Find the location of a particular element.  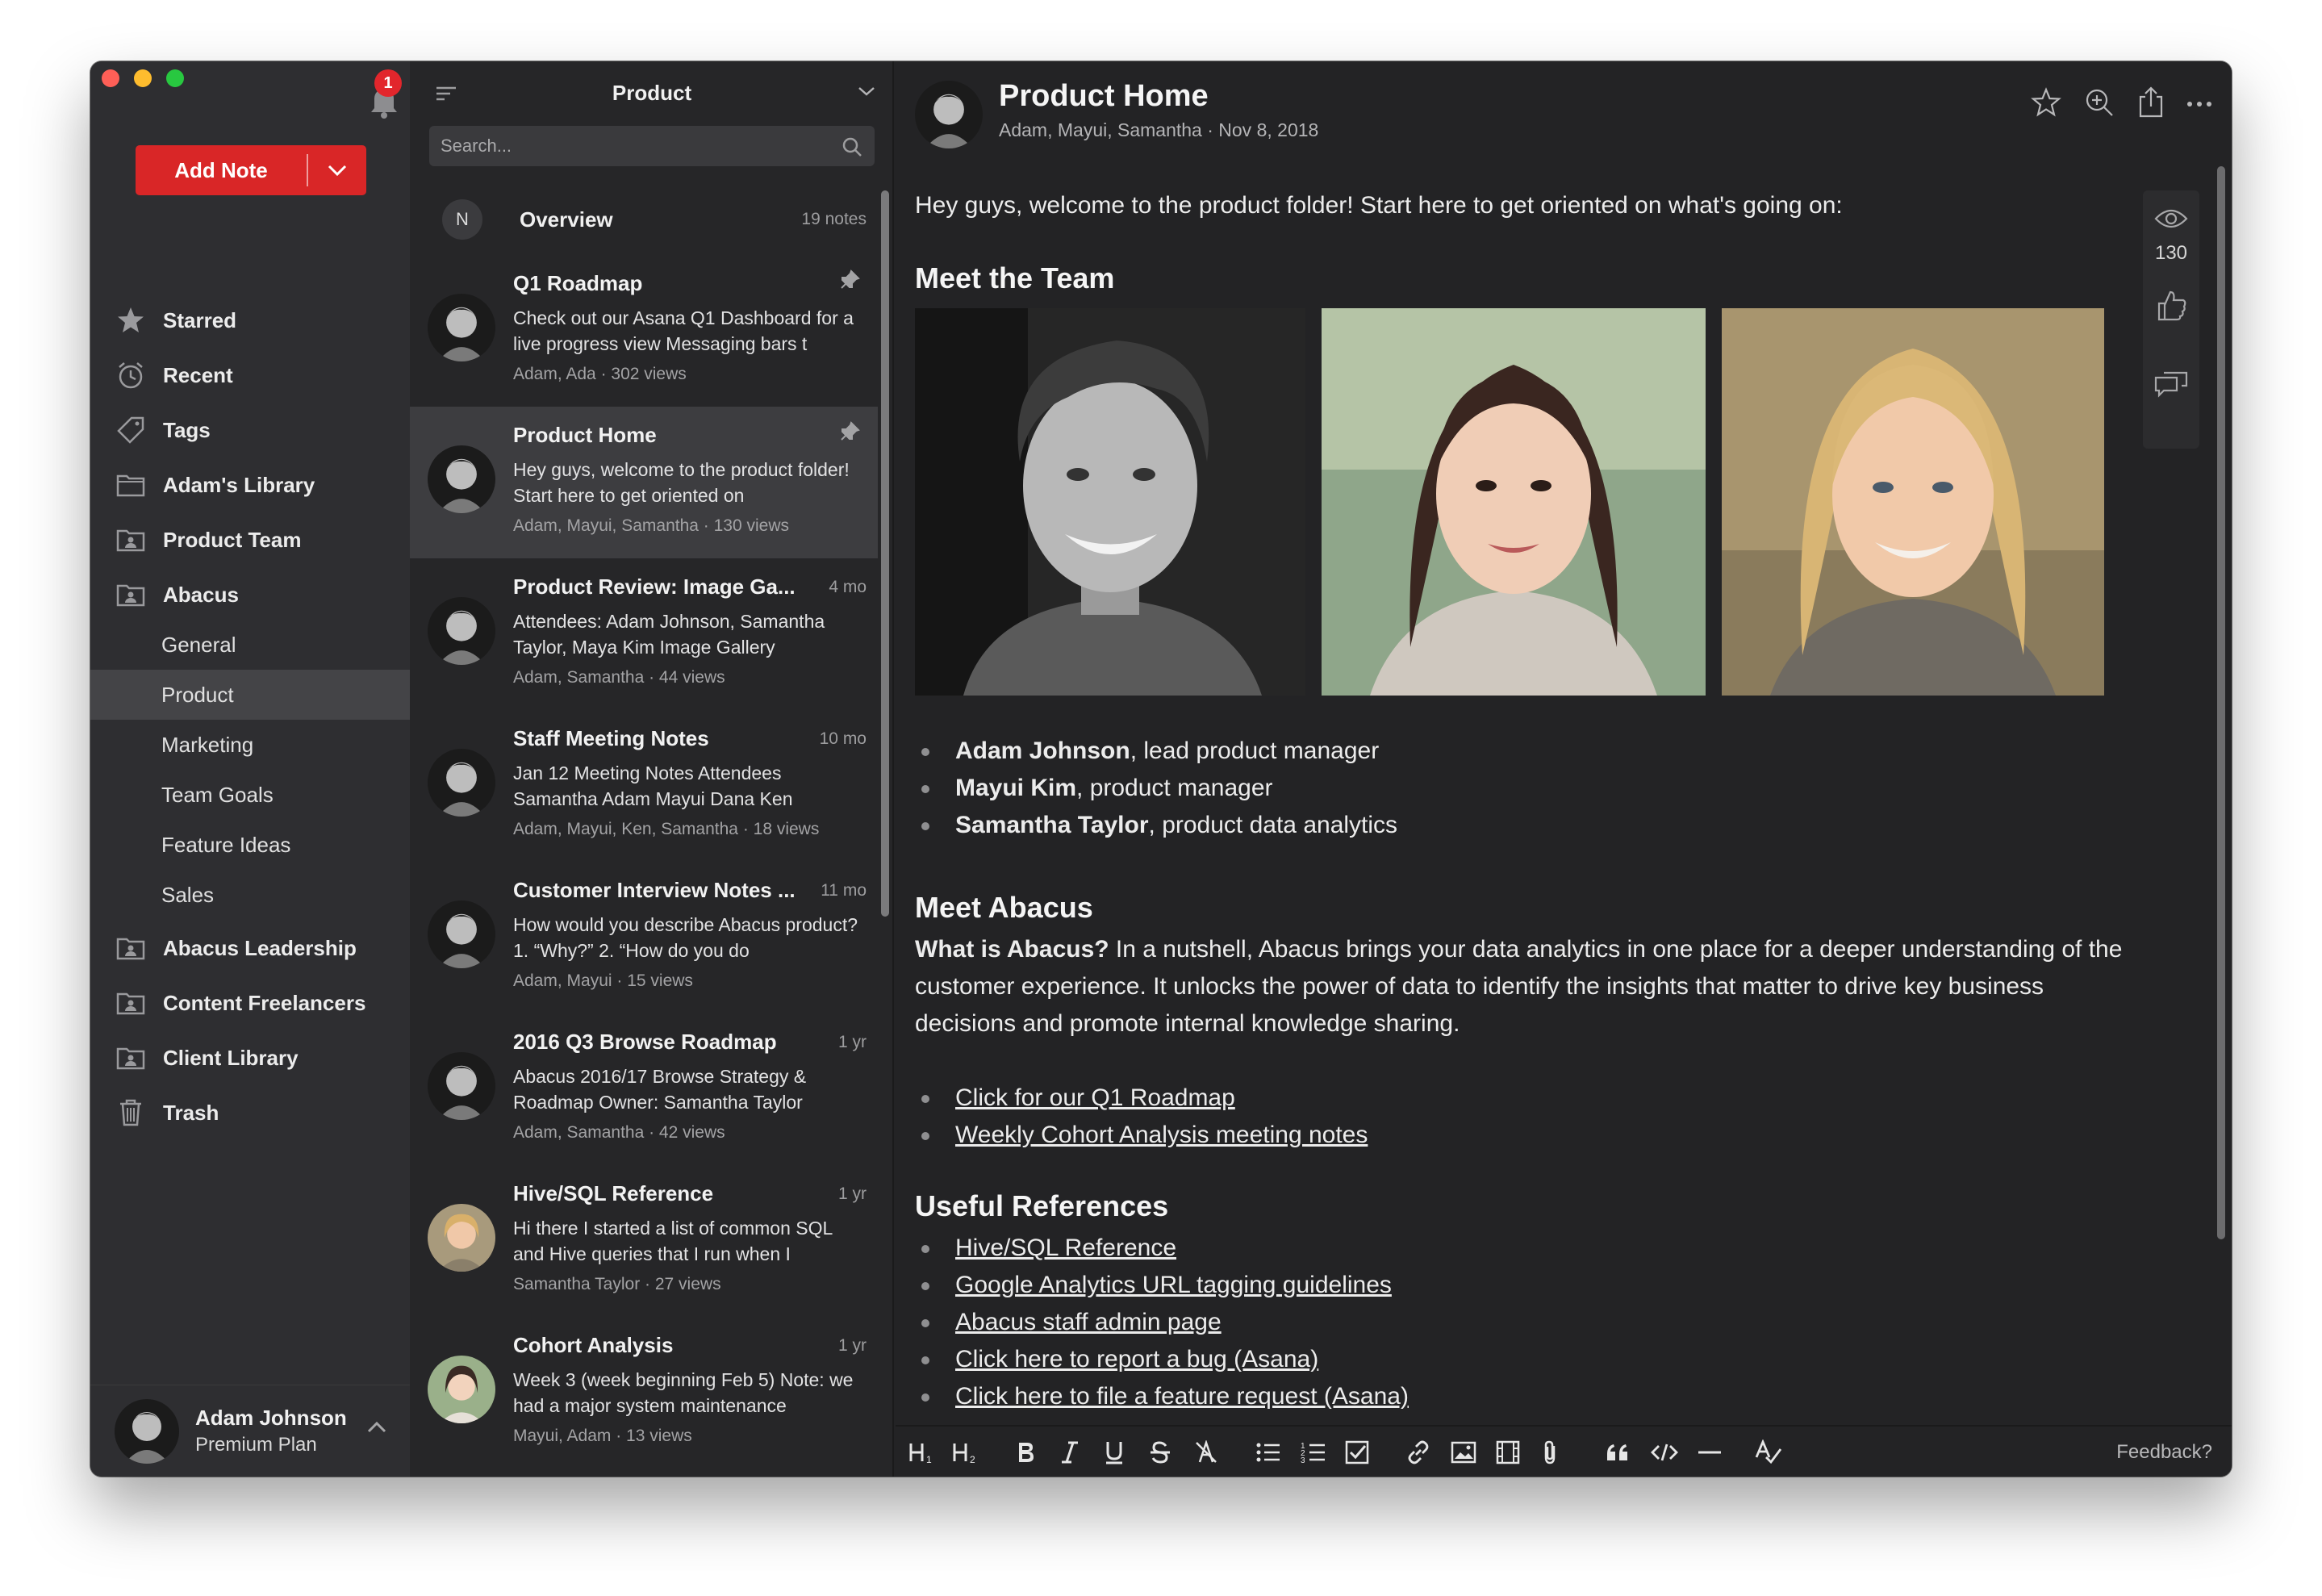

numbered-list-icon: 123 is located at coordinates (1313, 1452).